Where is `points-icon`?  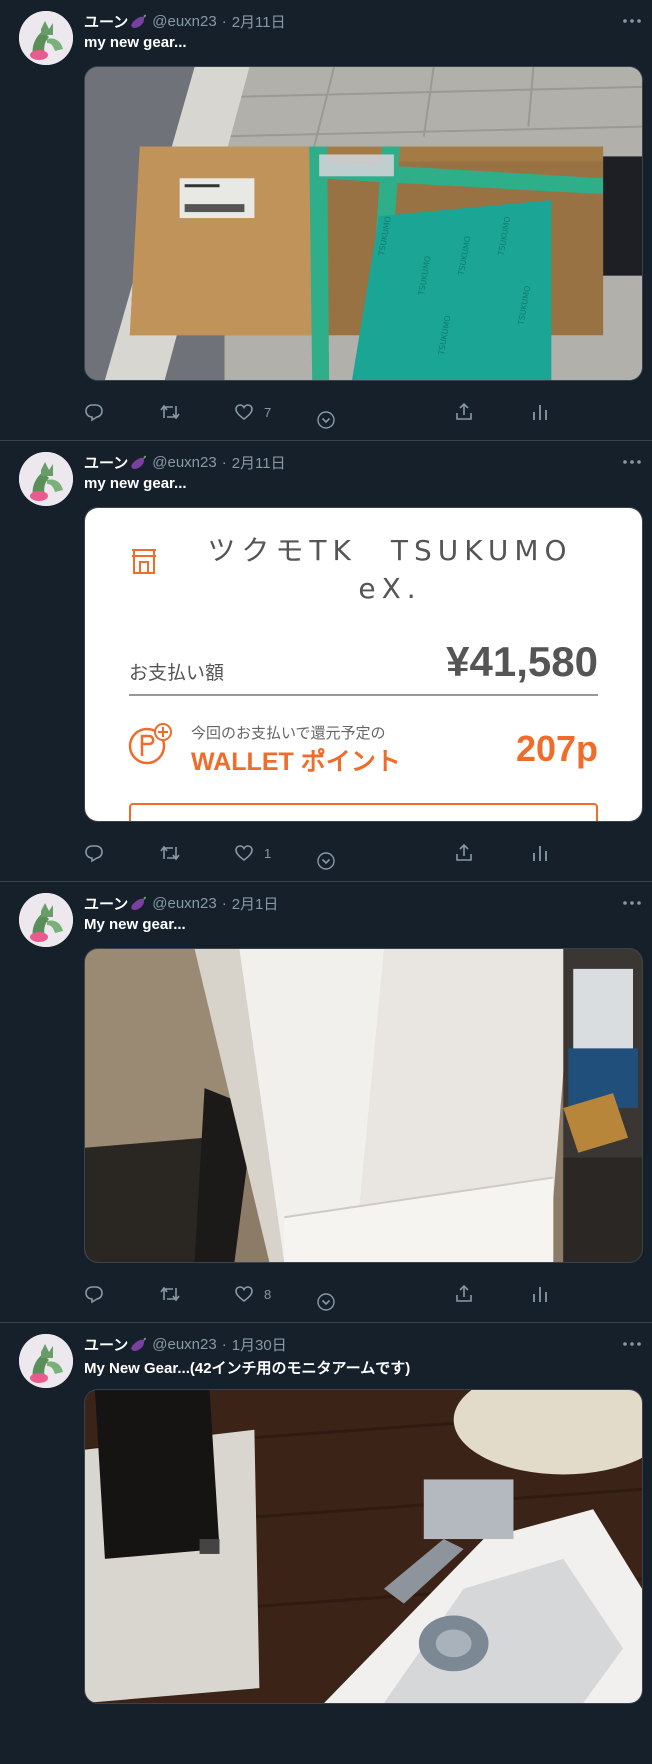
points-icon is located at coordinates (152, 744).